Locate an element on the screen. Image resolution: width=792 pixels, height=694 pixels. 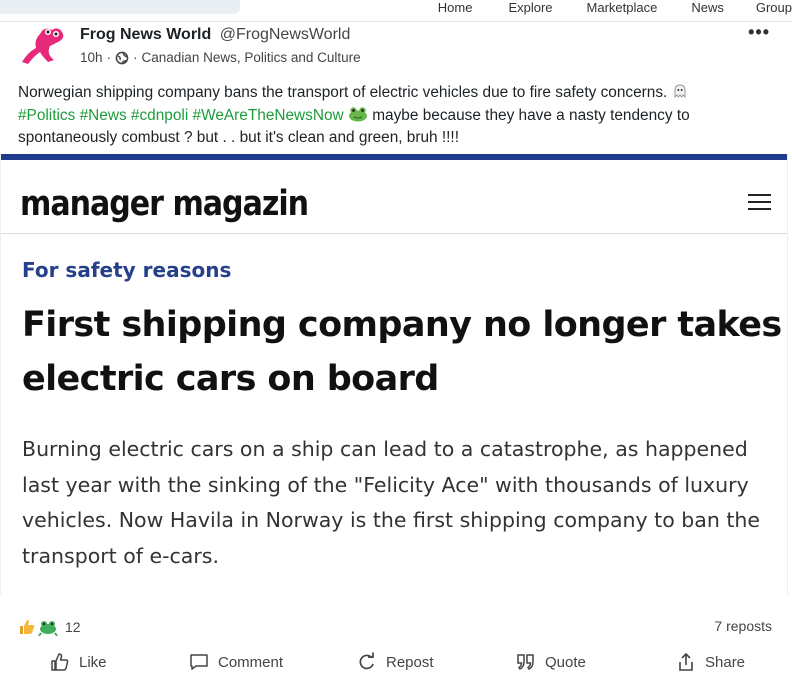
comment-icon is located at coordinates (199, 662).